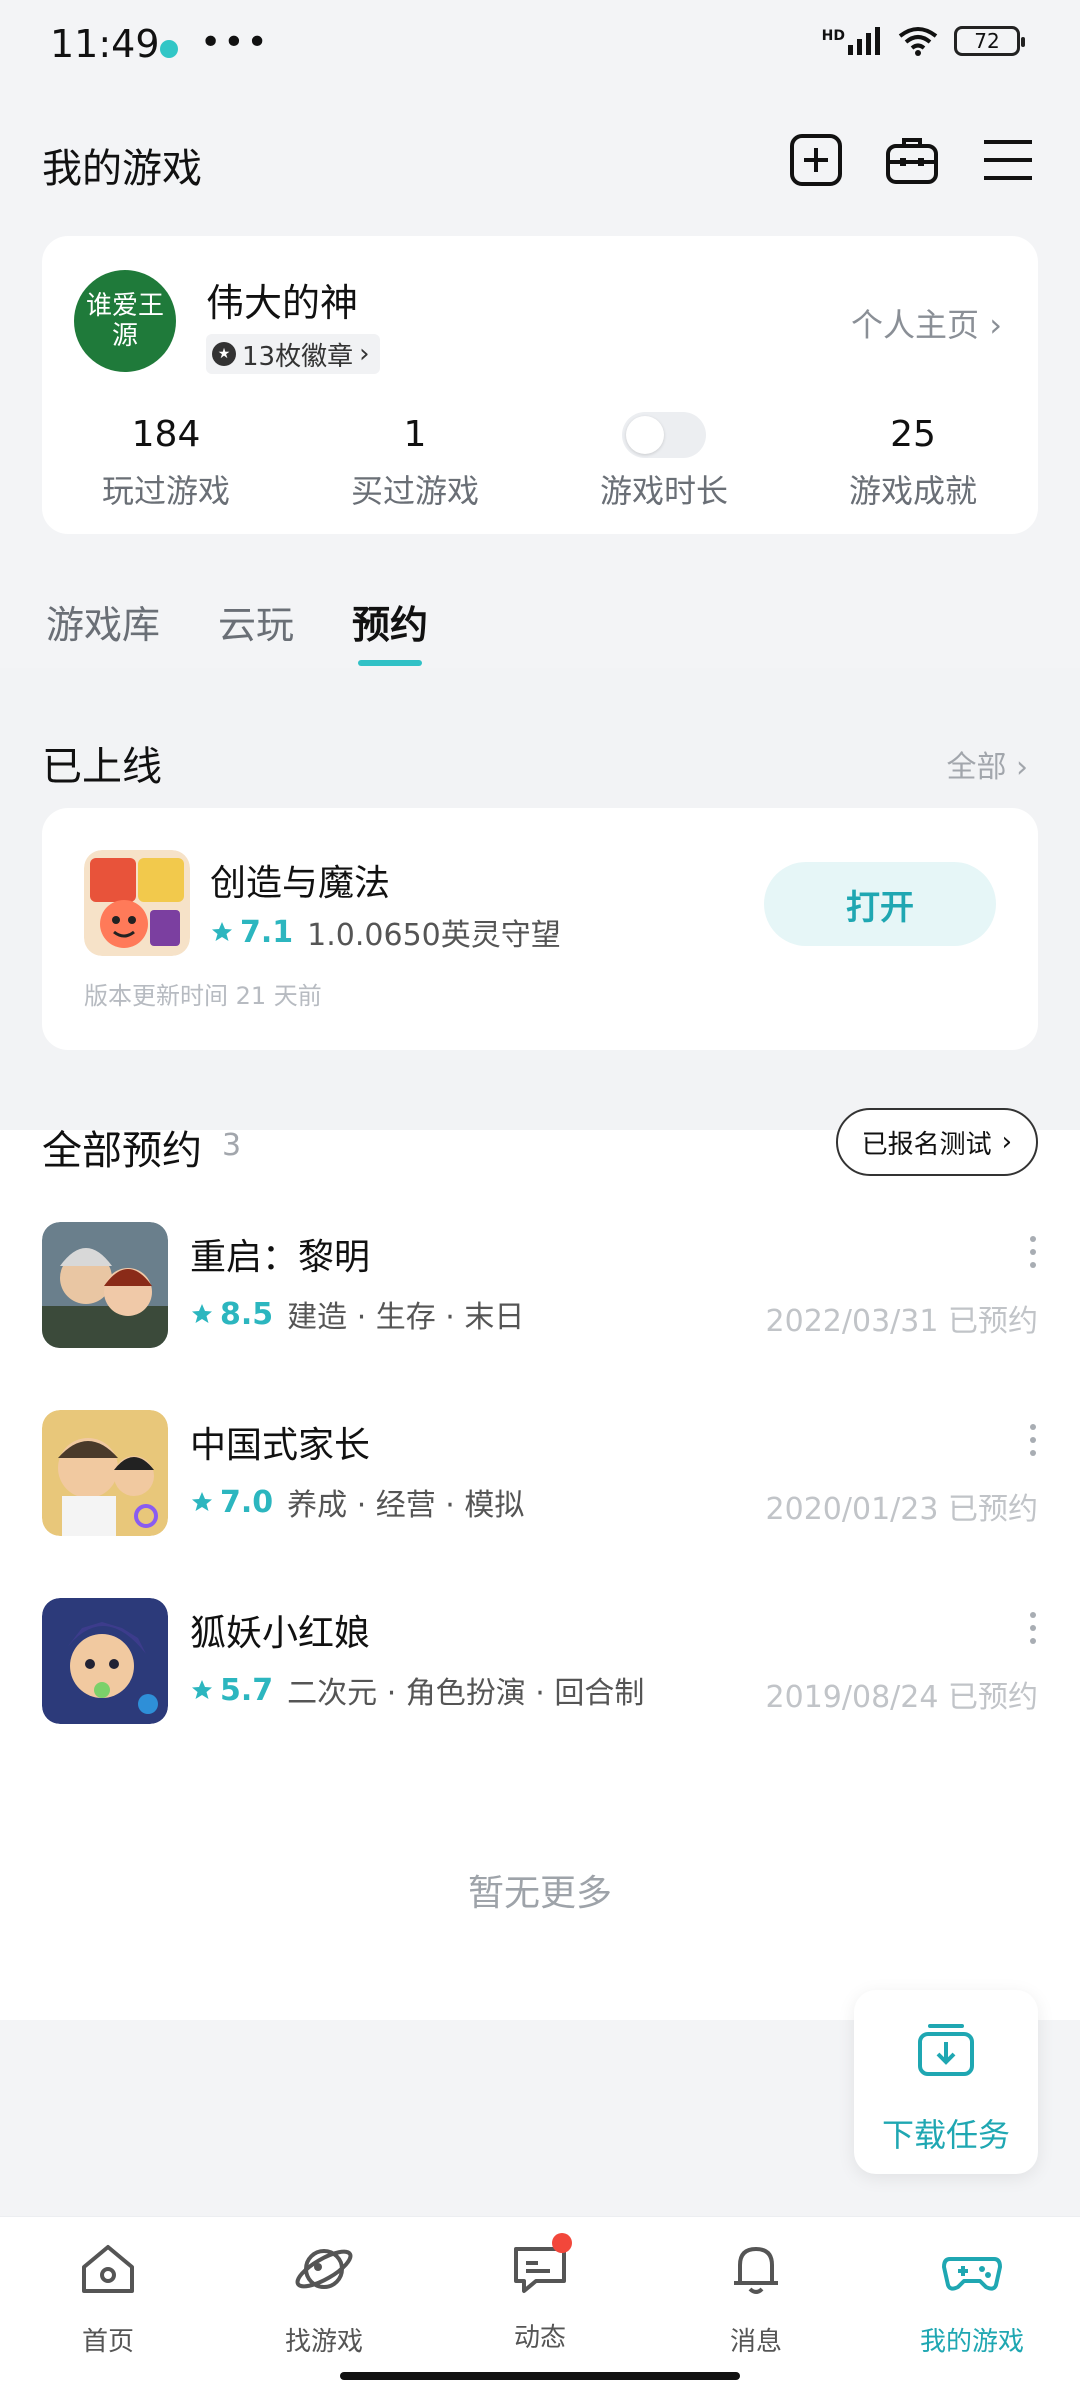 The image size is (1080, 2400). Describe the element at coordinates (280, 1445) in the screenshot. I see `game-name: 中国式家长` at that location.